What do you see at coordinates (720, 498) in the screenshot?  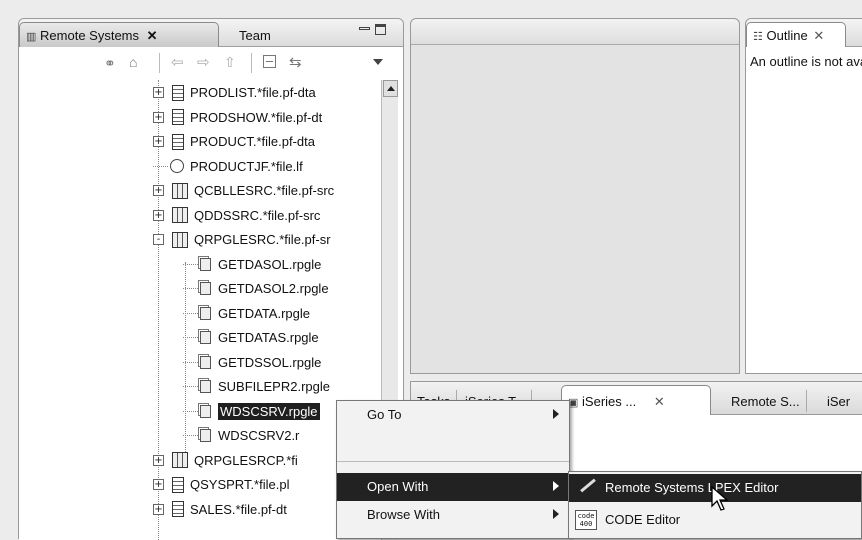 I see `mouse-cursor-icon` at bounding box center [720, 498].